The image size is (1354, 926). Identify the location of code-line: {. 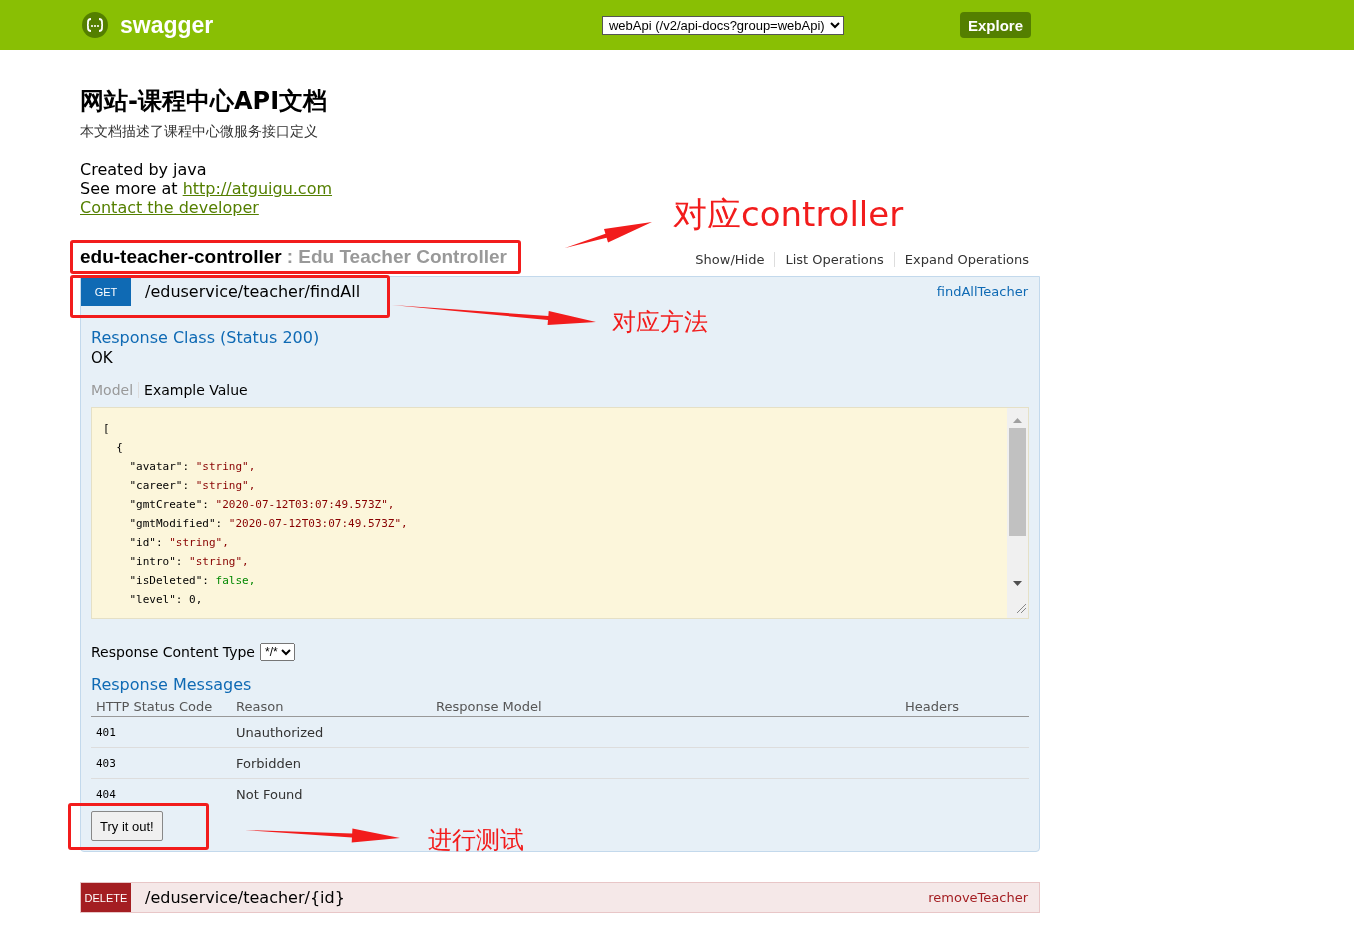
(119, 448).